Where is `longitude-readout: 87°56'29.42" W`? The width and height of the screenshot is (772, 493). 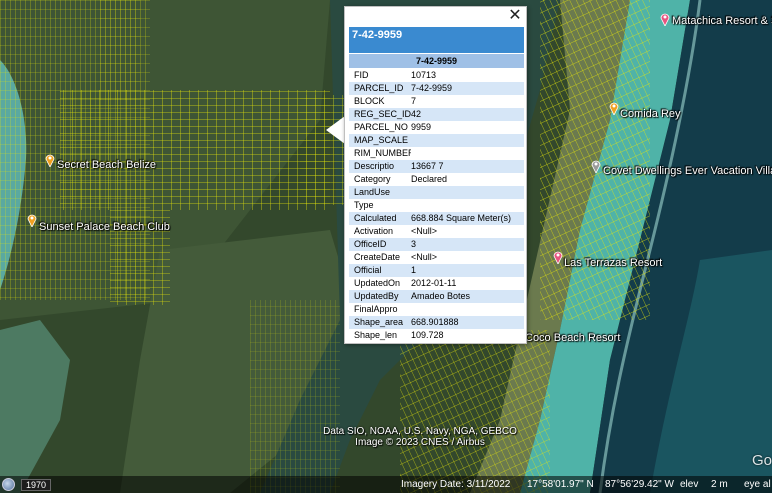
longitude-readout: 87°56'29.42" W is located at coordinates (639, 484).